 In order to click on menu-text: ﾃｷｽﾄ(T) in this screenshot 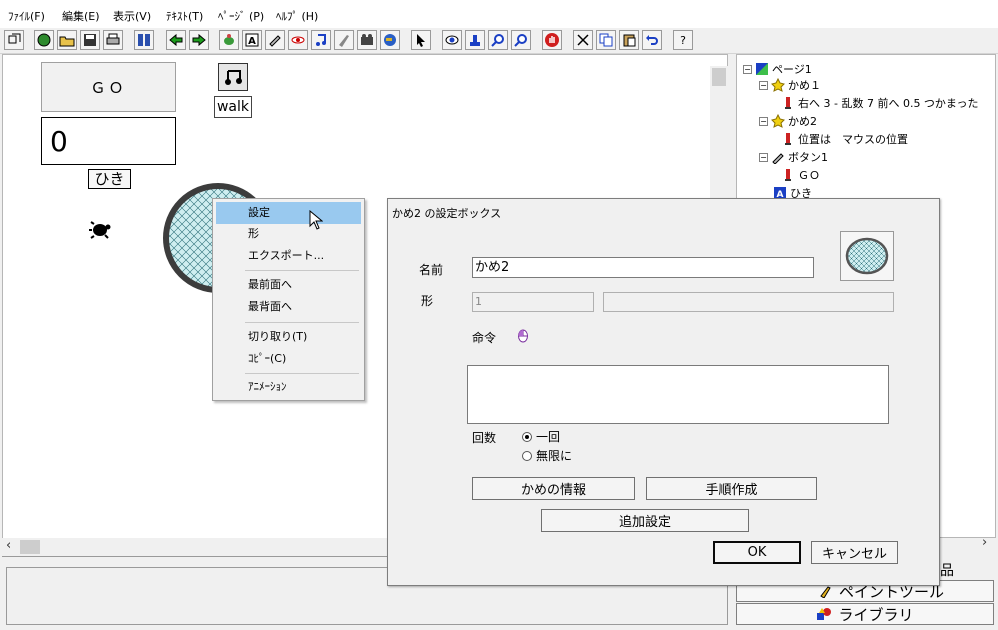, I will do `click(184, 16)`.